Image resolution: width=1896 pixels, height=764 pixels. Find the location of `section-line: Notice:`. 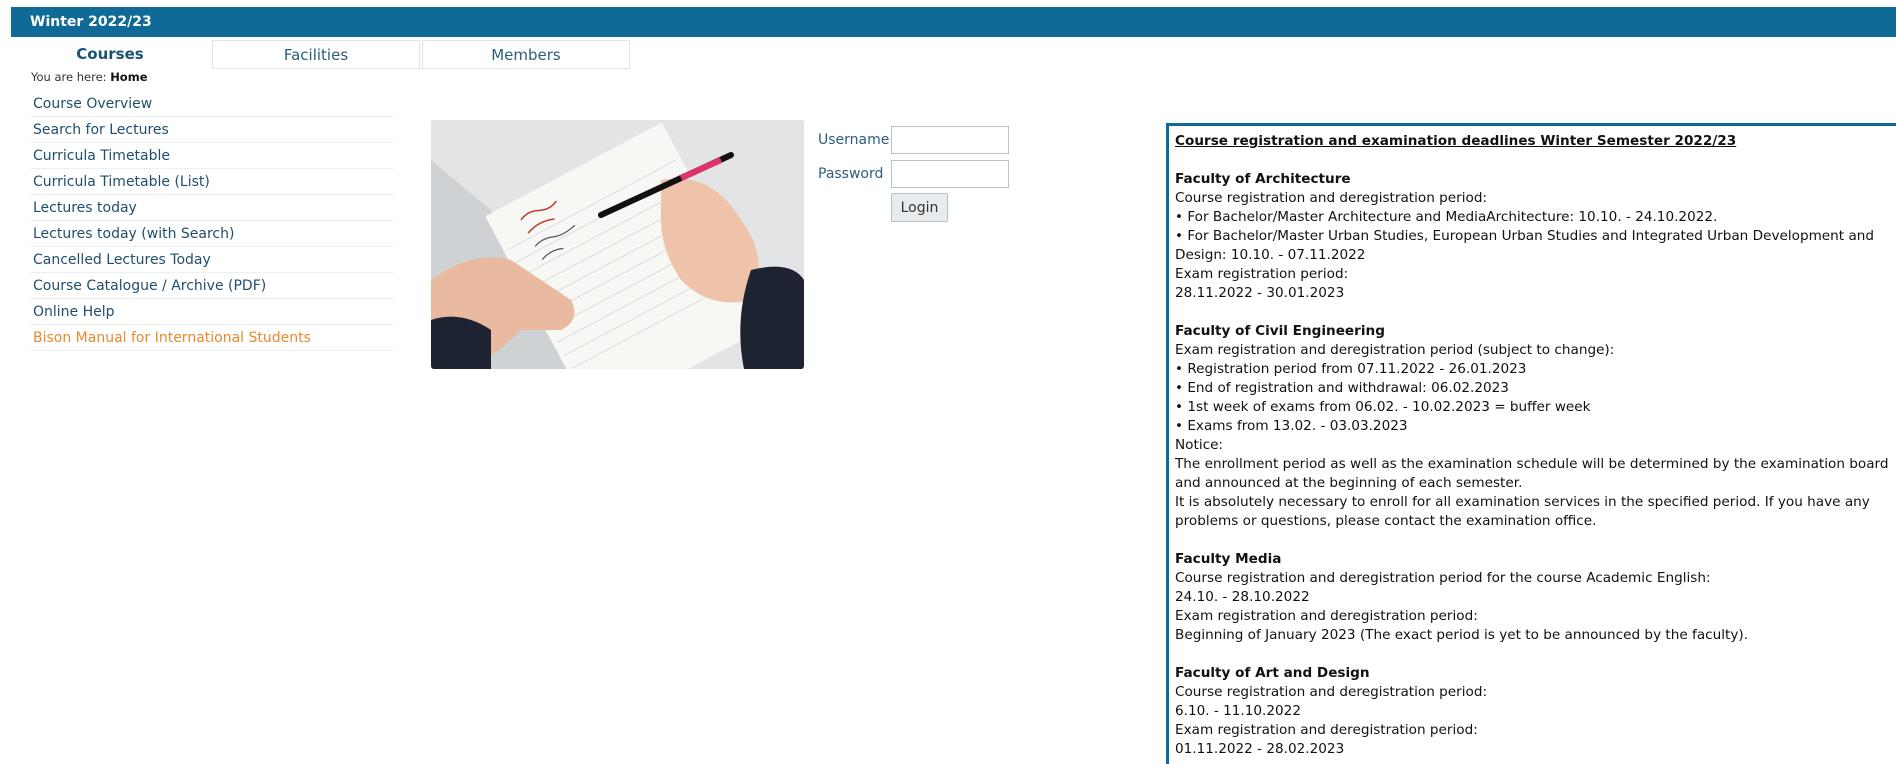

section-line: Notice: is located at coordinates (1199, 445).